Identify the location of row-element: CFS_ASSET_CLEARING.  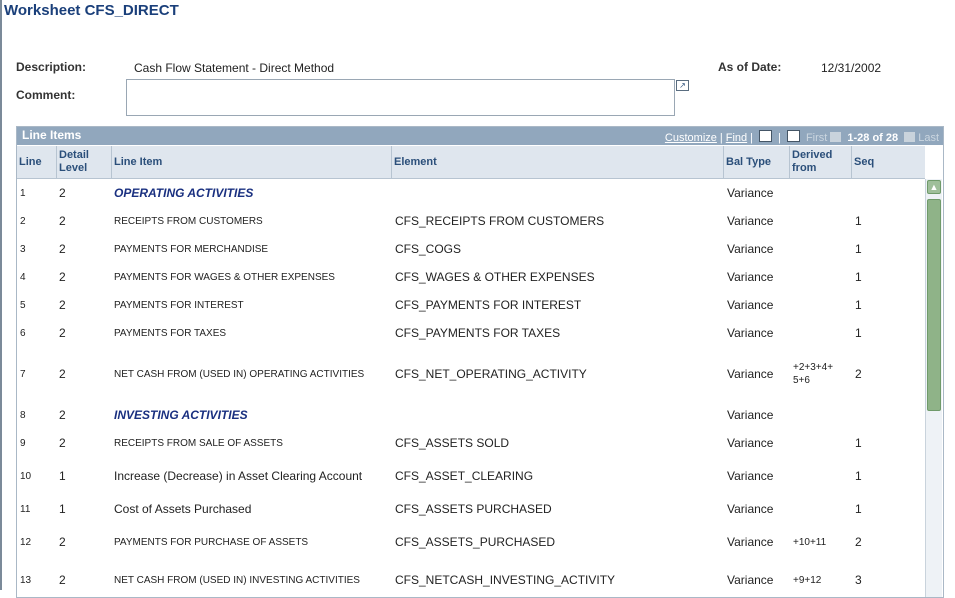
(464, 476).